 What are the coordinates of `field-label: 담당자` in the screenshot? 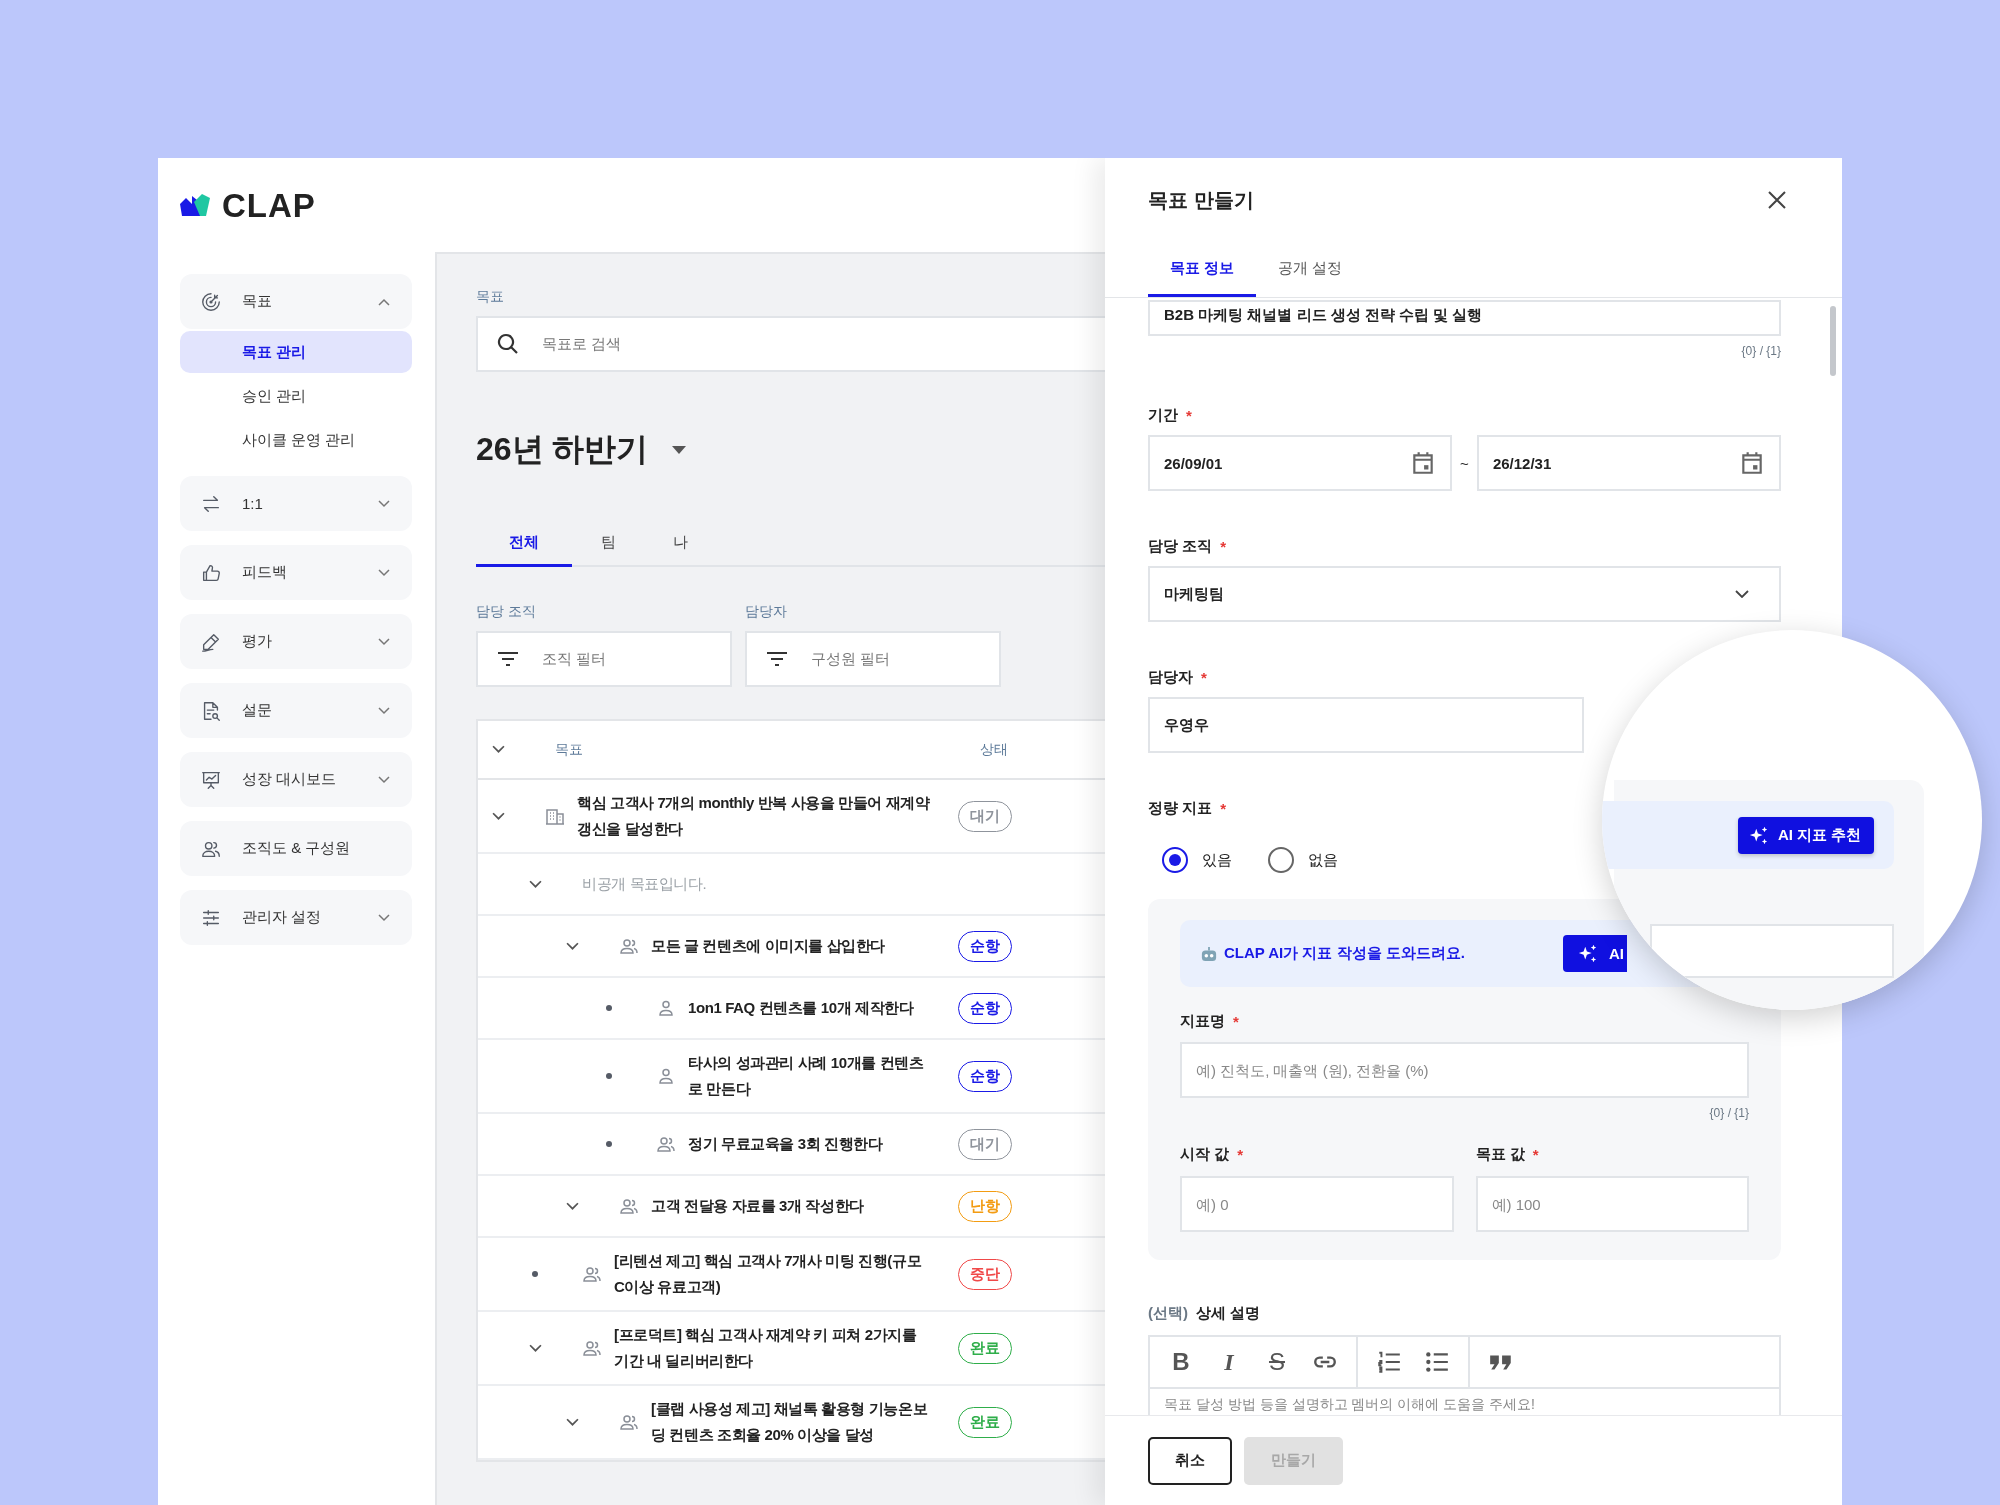 It's located at (1170, 677).